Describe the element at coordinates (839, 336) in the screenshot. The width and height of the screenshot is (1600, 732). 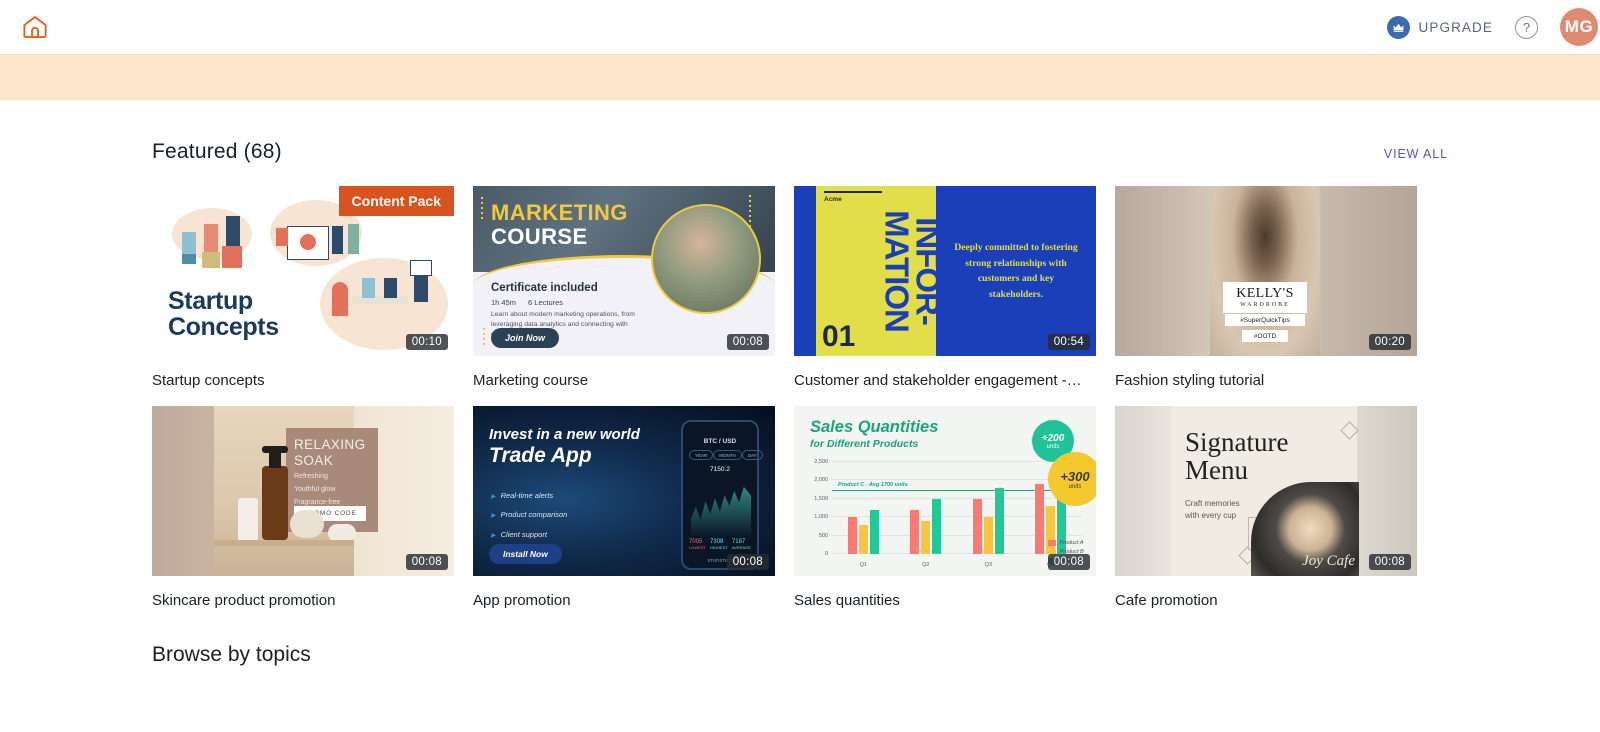
I see `thumb-number: 01` at that location.